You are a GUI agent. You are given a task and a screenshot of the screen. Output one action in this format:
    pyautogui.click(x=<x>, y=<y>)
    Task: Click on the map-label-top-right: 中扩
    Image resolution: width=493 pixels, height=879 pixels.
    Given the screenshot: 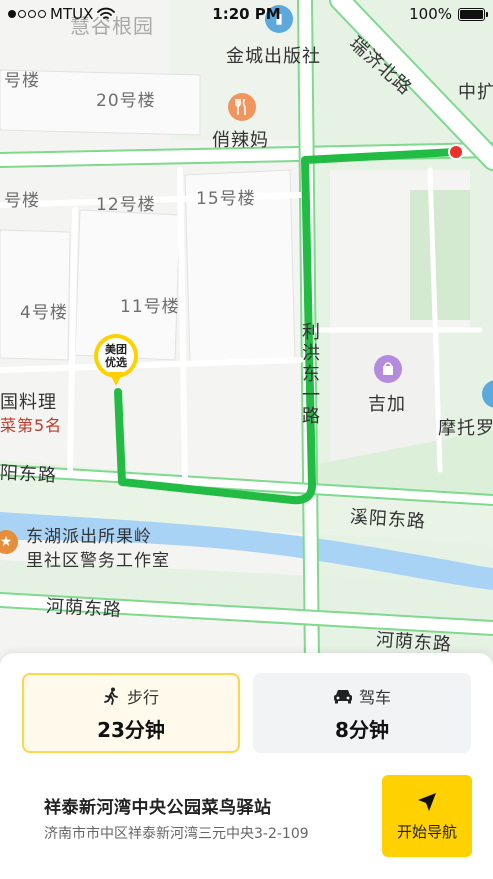 What is the action you would take?
    pyautogui.click(x=475, y=92)
    